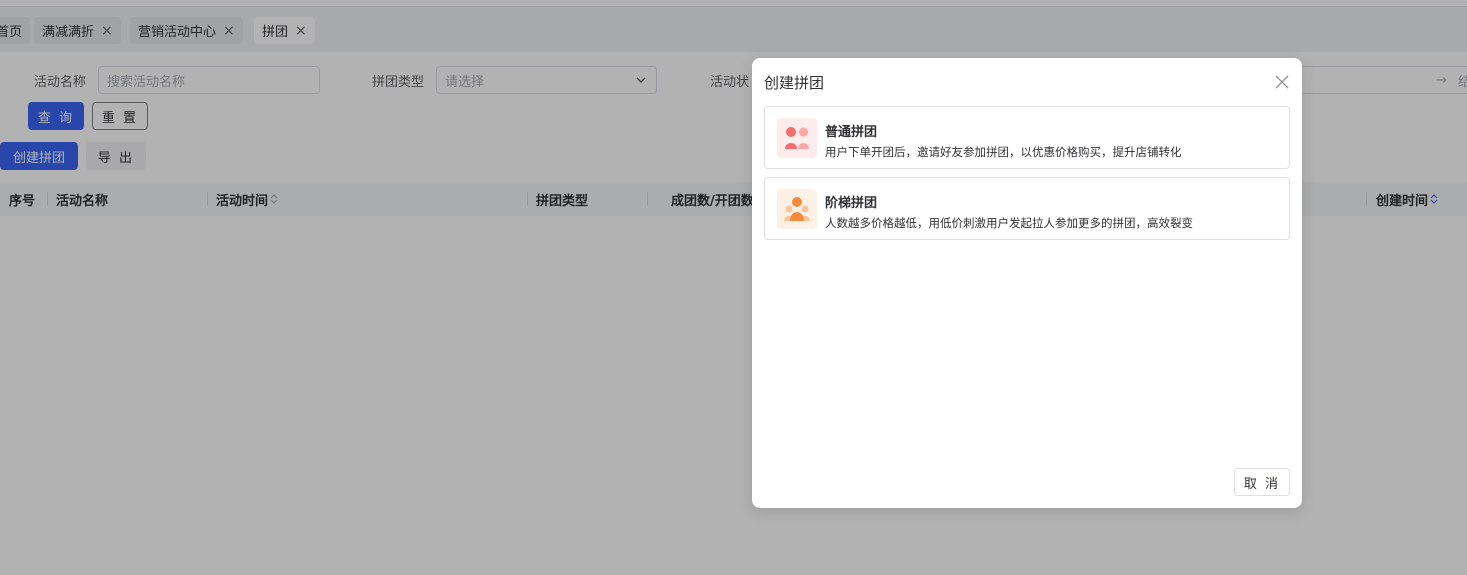 The width and height of the screenshot is (1467, 575). I want to click on ladder-group-icon, so click(797, 209).